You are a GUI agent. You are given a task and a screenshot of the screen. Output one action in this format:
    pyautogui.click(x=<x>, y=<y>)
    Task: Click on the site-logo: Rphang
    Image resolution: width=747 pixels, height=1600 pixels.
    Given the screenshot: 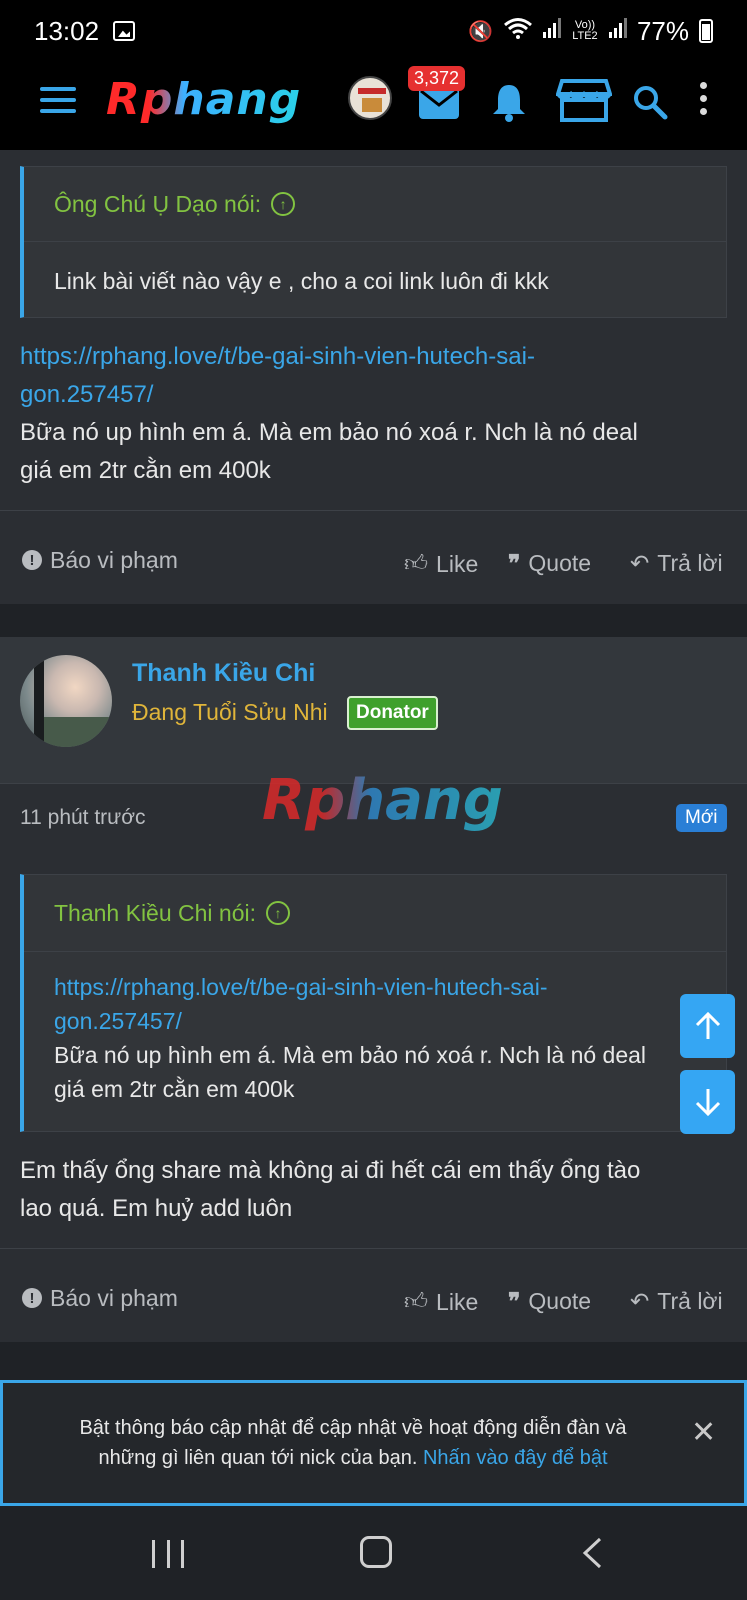 What is the action you would take?
    pyautogui.click(x=203, y=99)
    